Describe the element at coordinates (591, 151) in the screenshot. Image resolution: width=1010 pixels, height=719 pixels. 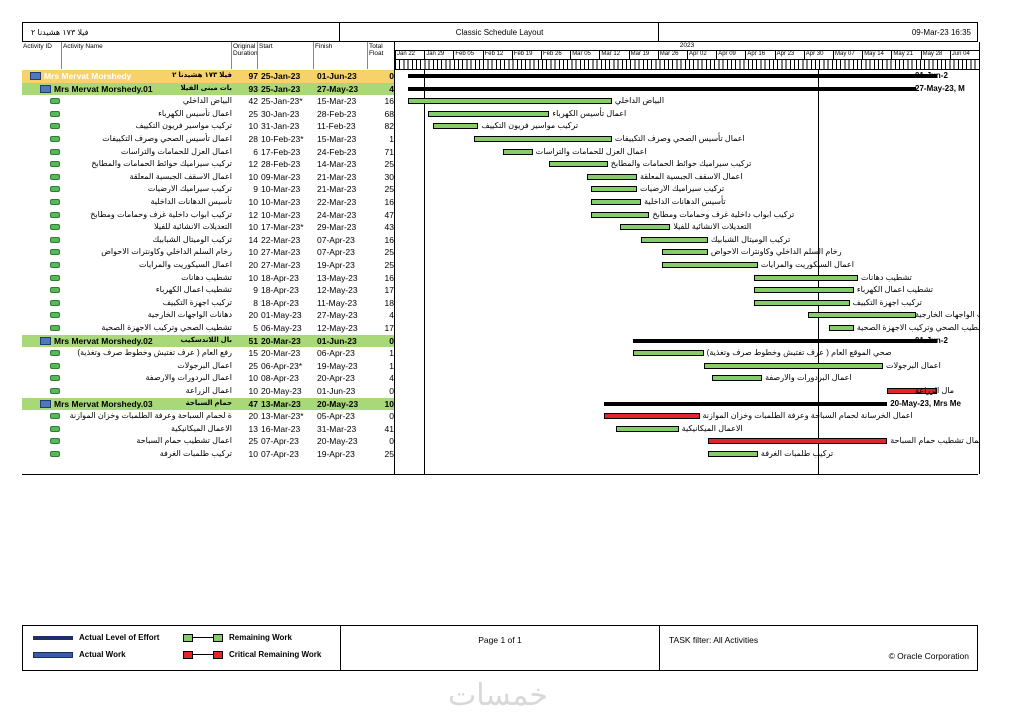
I see `bar-label: اعمال العزل للحمامات والتراسات` at that location.